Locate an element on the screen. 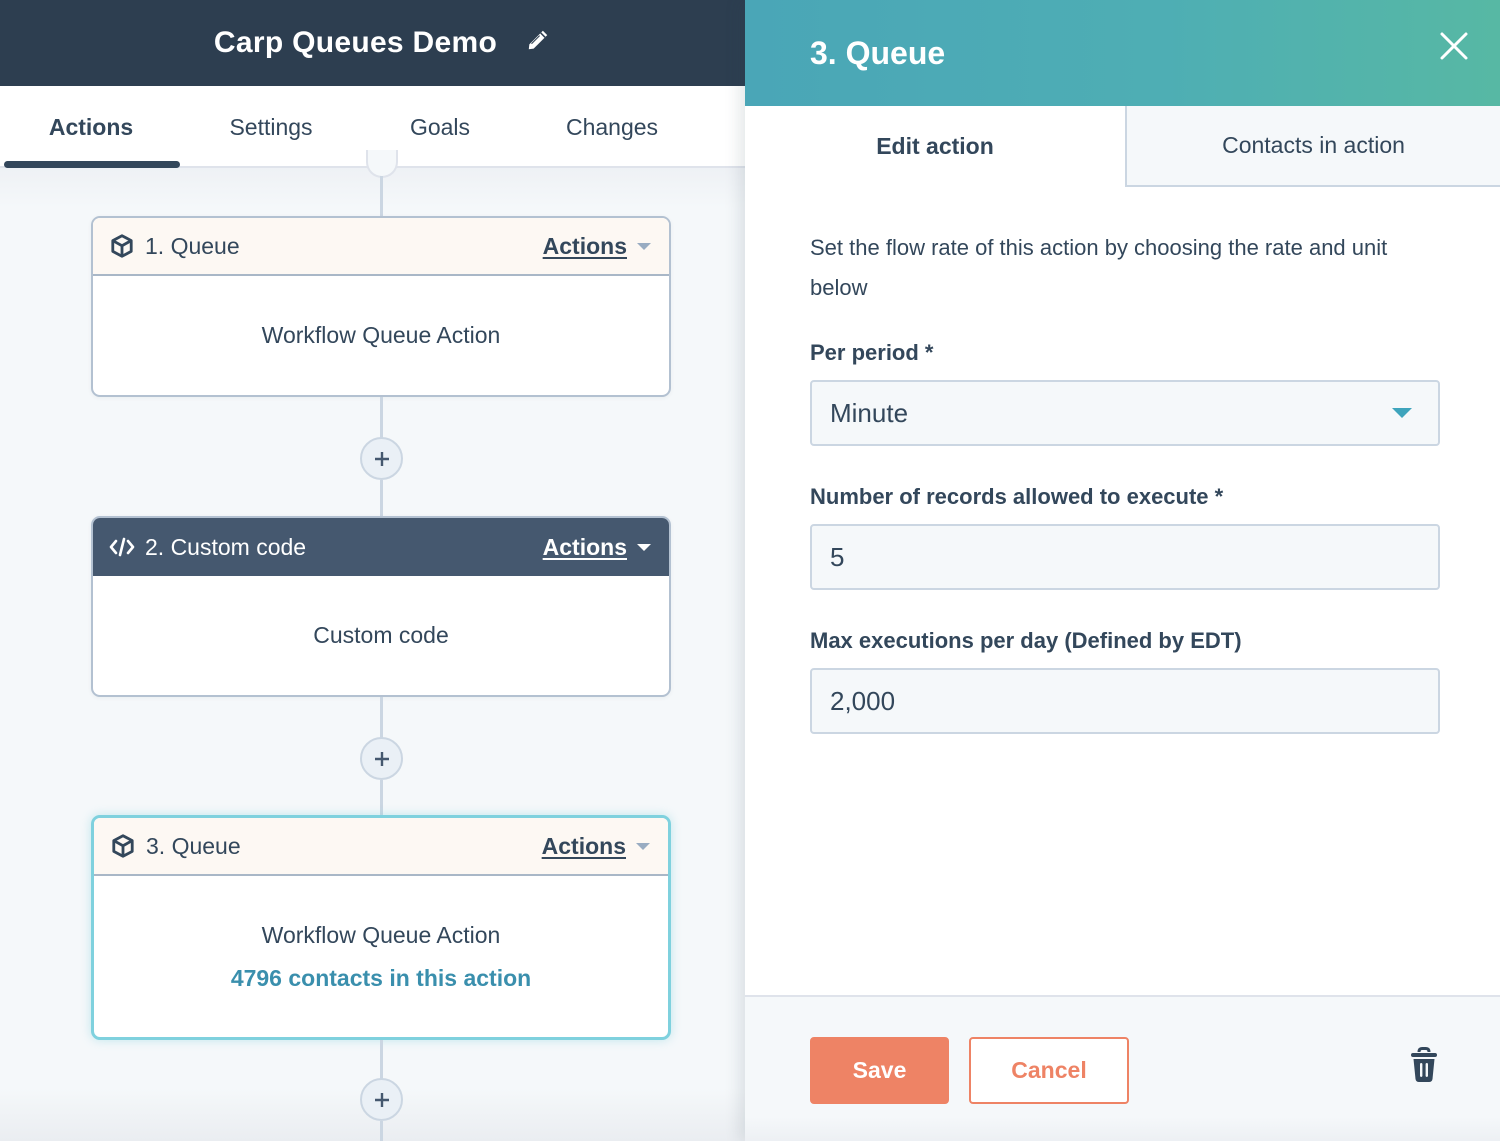 This screenshot has width=1500, height=1141. connector-nub is located at coordinates (382, 164).